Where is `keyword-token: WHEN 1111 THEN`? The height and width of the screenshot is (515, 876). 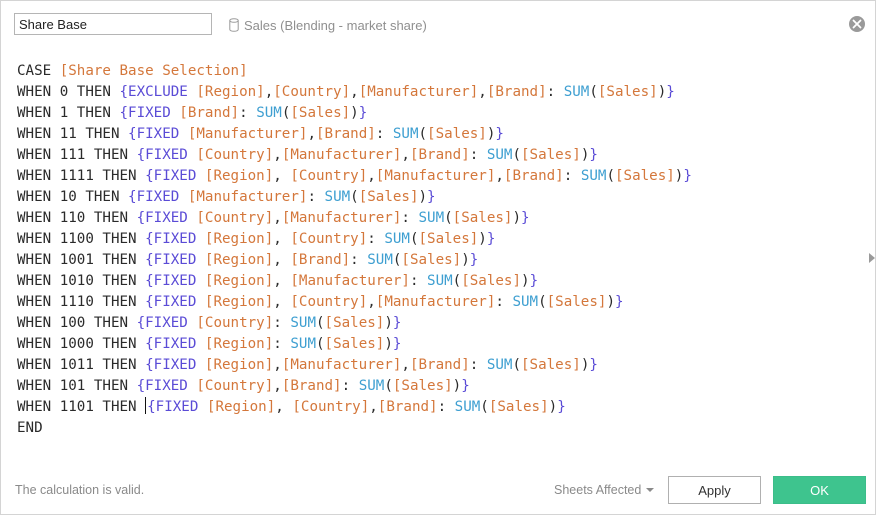 keyword-token: WHEN 1111 THEN is located at coordinates (81, 176).